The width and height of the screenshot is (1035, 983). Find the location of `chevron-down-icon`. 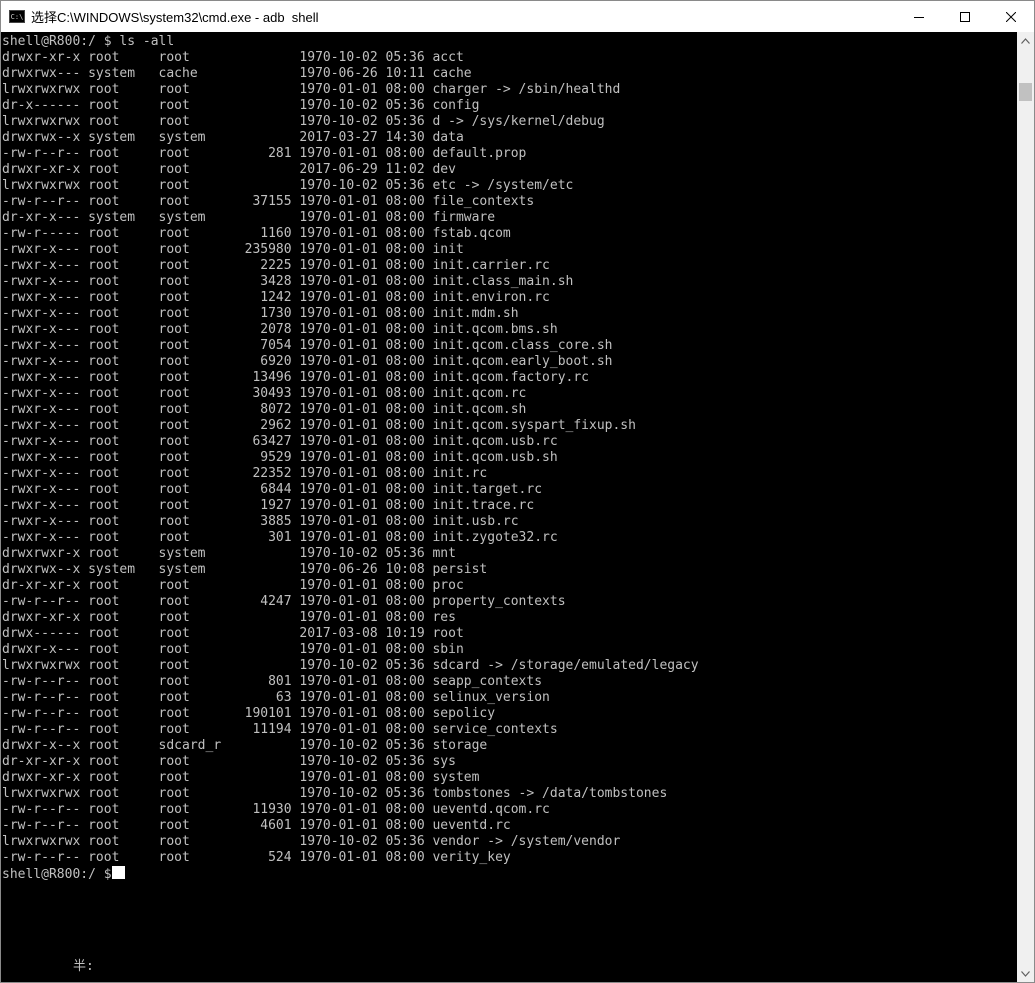

chevron-down-icon is located at coordinates (1025, 973).